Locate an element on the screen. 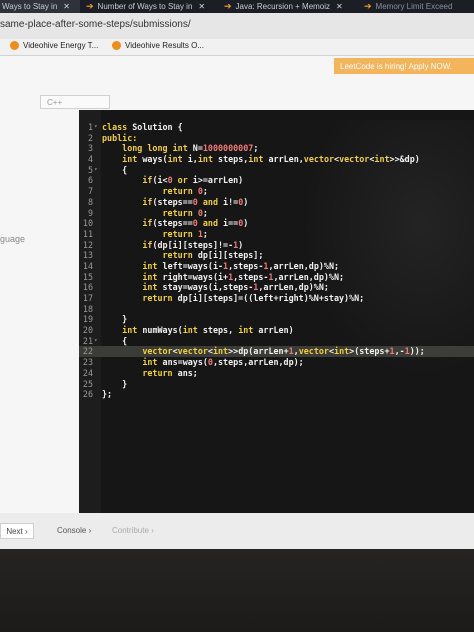 The height and width of the screenshot is (632, 474). line-number: 6 is located at coordinates (90, 180).